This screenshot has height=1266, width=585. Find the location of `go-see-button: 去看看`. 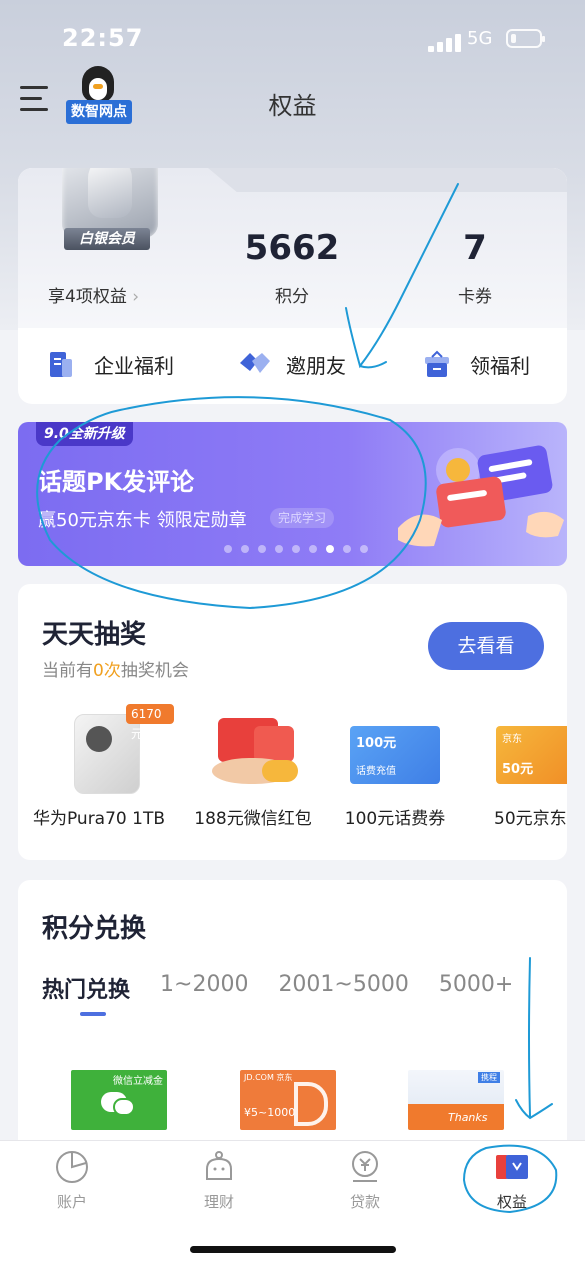

go-see-button: 去看看 is located at coordinates (486, 646).